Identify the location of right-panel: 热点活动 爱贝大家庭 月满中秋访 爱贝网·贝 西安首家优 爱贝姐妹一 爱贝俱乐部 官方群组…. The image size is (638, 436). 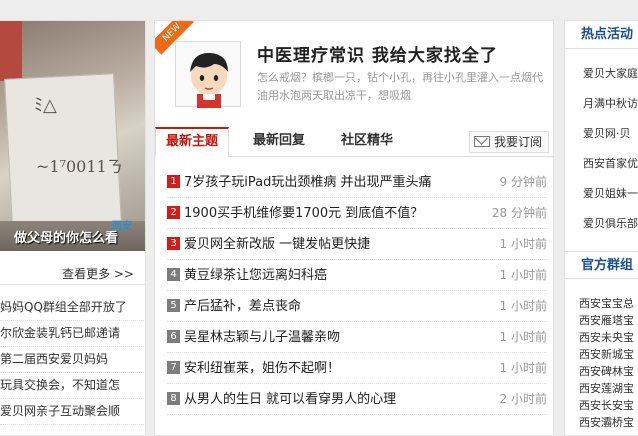
(601, 228).